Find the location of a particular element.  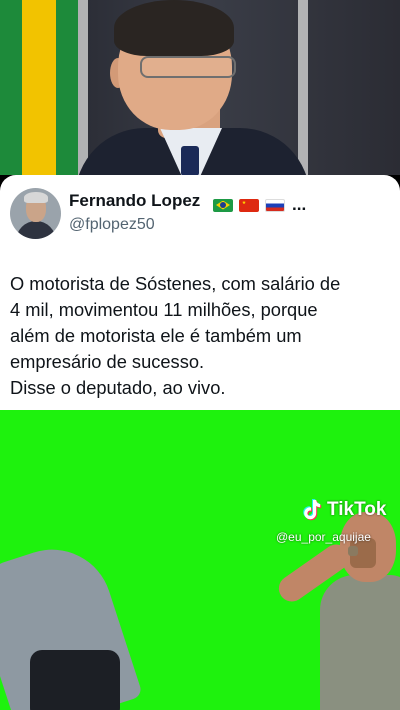

author-handle: @fplopez50 is located at coordinates (112, 225).